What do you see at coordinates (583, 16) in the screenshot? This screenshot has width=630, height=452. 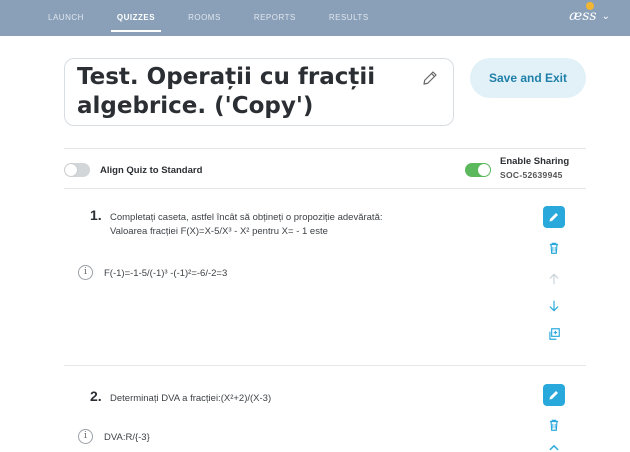 I see `user-name: æss` at bounding box center [583, 16].